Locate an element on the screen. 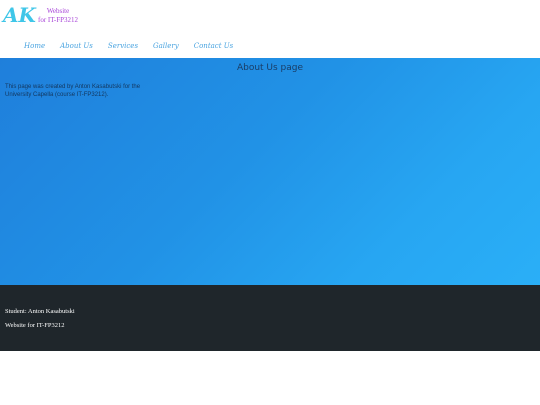 This screenshot has width=540, height=405. nav-link-contact-us: Contact Us is located at coordinates (214, 46).